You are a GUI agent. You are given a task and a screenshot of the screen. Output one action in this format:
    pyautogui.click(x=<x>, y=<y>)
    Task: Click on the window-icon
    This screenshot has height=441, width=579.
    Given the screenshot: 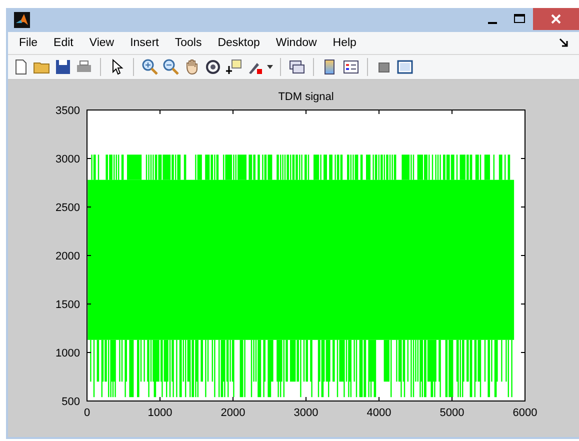 What is the action you would take?
    pyautogui.click(x=405, y=67)
    